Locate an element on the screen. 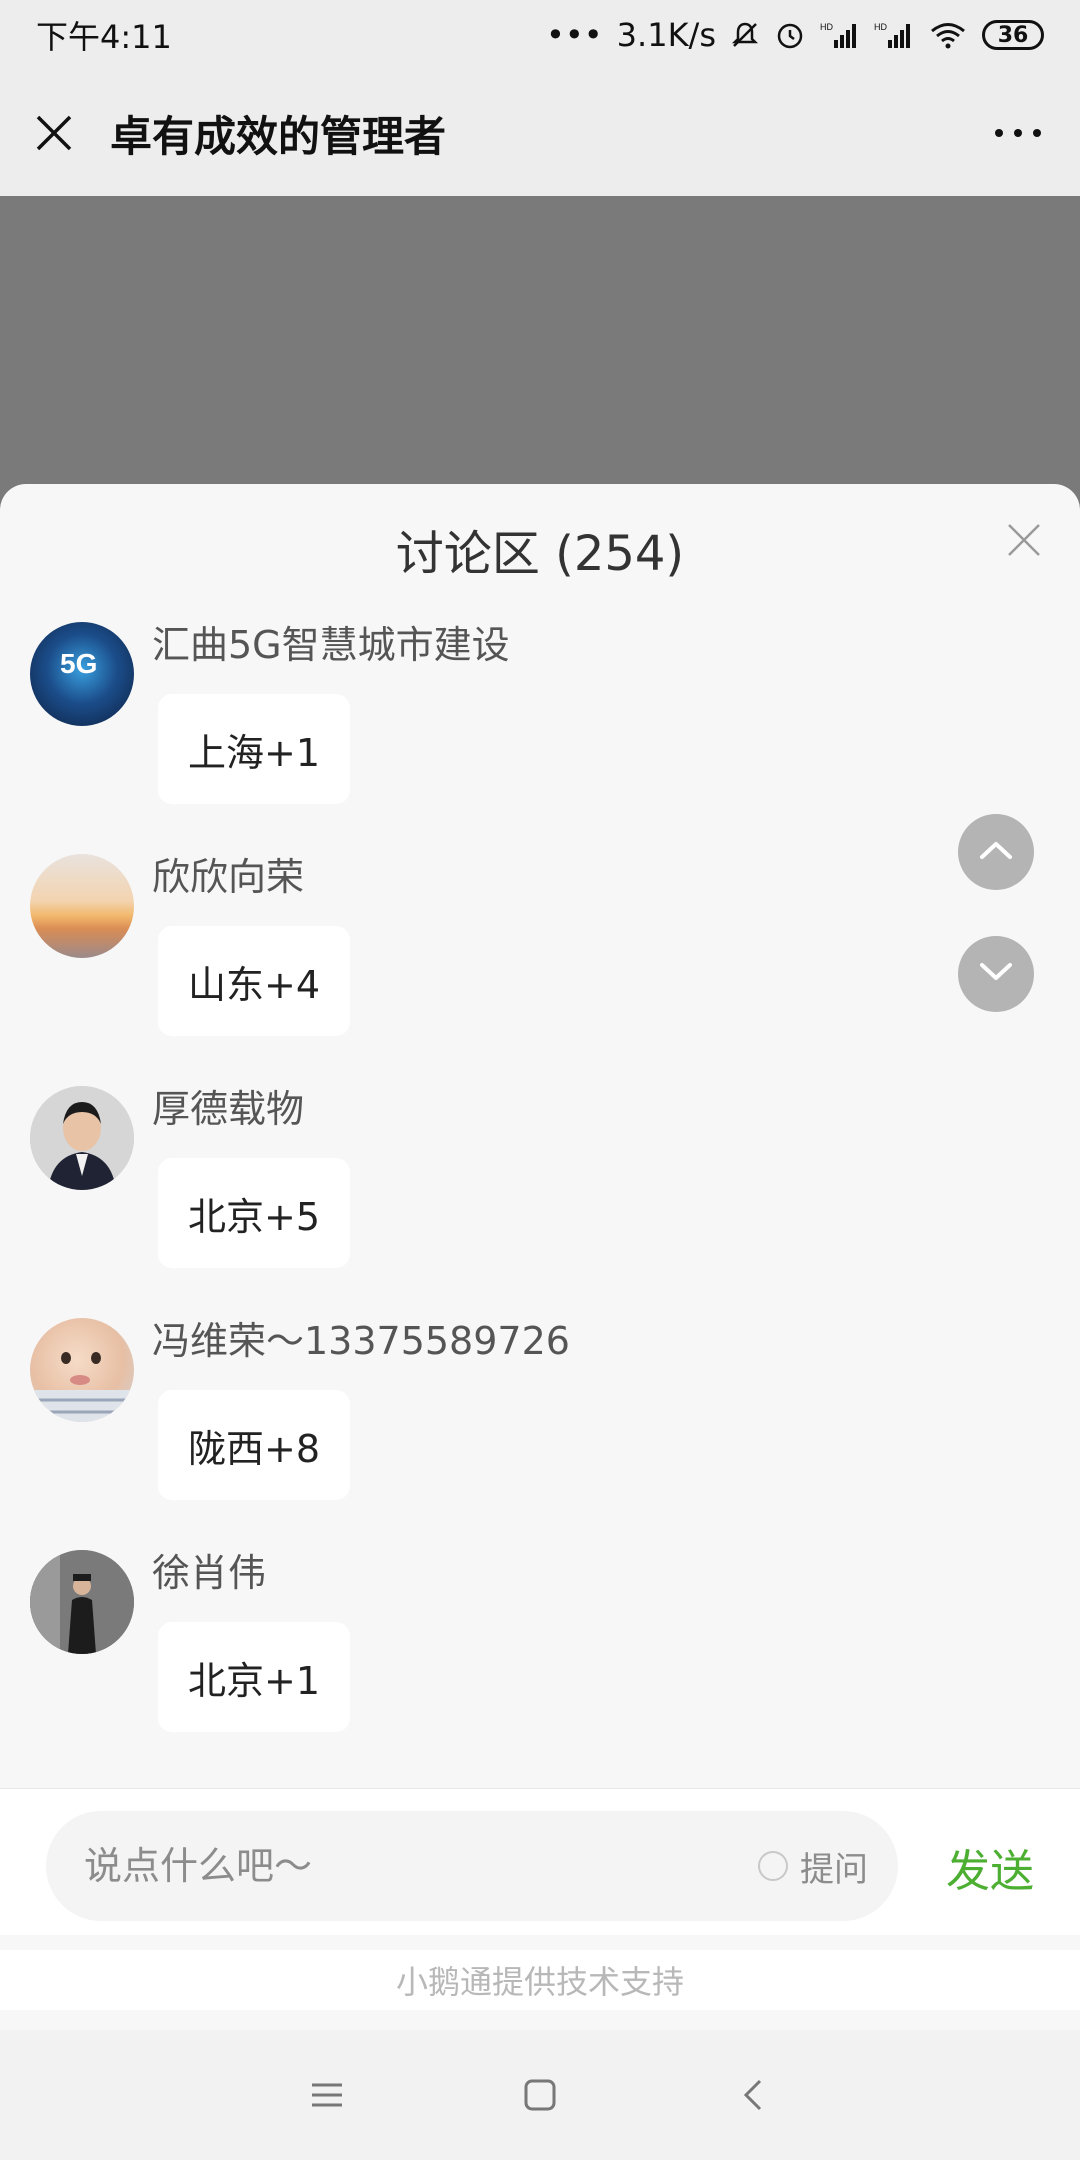 The image size is (1080, 2160). radio-circle-icon is located at coordinates (773, 1866).